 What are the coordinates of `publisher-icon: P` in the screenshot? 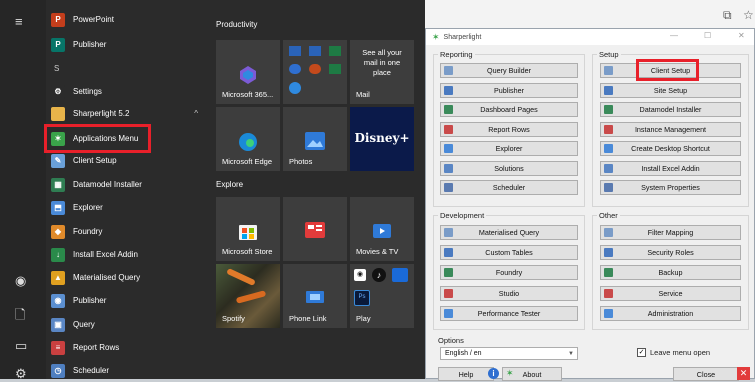 It's located at (58, 44).